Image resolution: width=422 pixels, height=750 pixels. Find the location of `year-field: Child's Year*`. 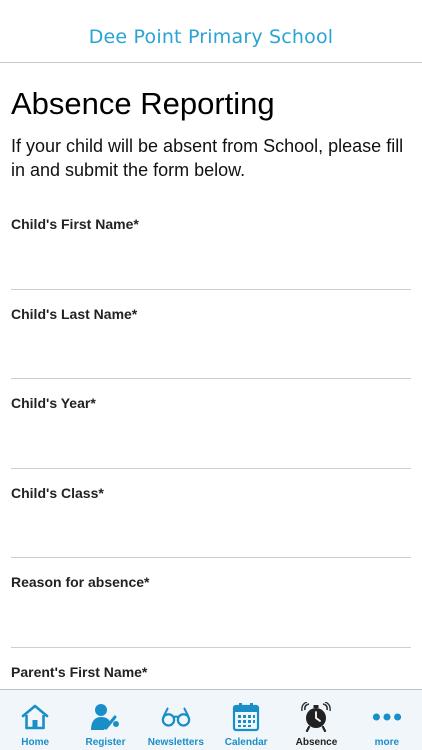

year-field: Child's Year* is located at coordinates (213, 424).